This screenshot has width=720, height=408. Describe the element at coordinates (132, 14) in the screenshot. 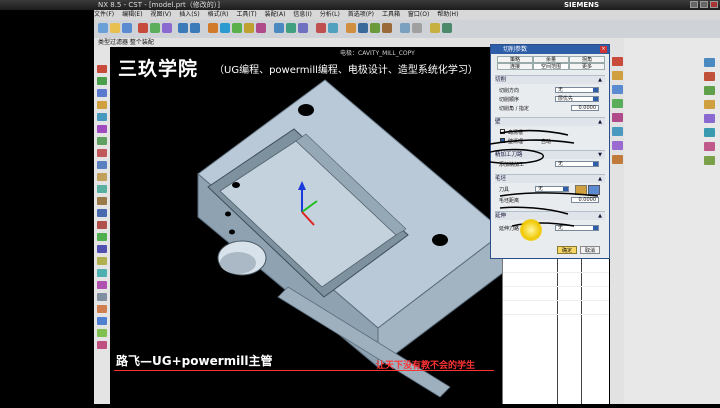

I see `menu-edit: 编辑(E)` at that location.